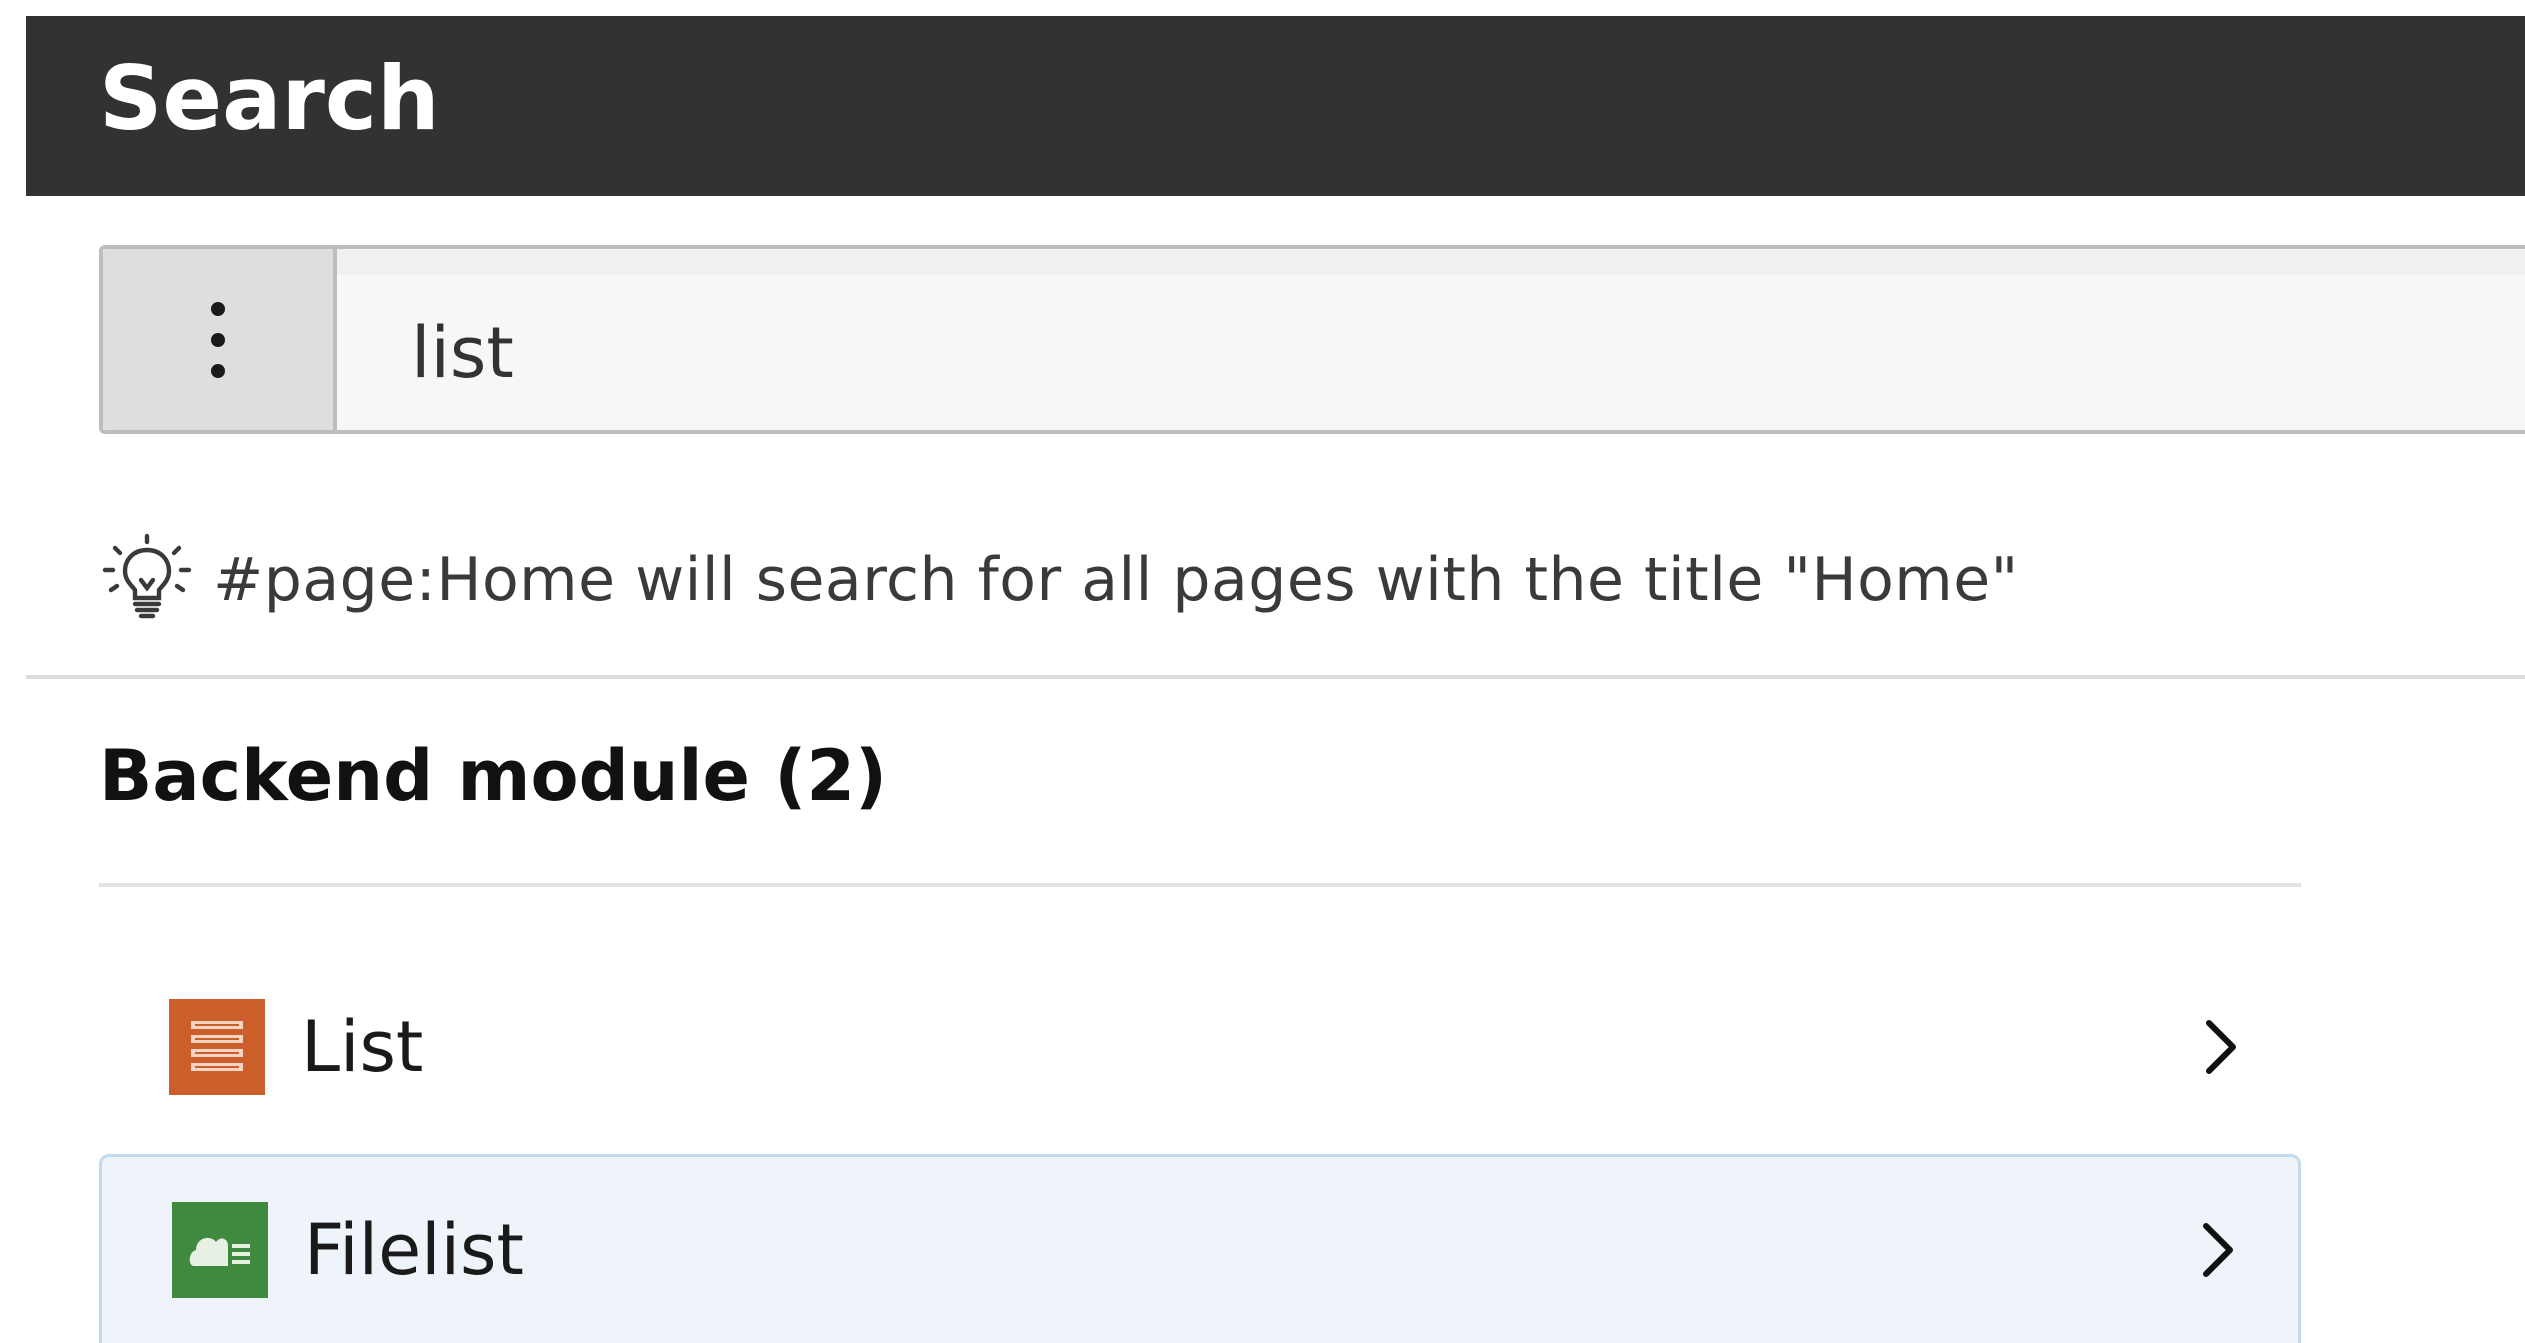 The image size is (2525, 1343). I want to click on divider, so click(1275, 677).